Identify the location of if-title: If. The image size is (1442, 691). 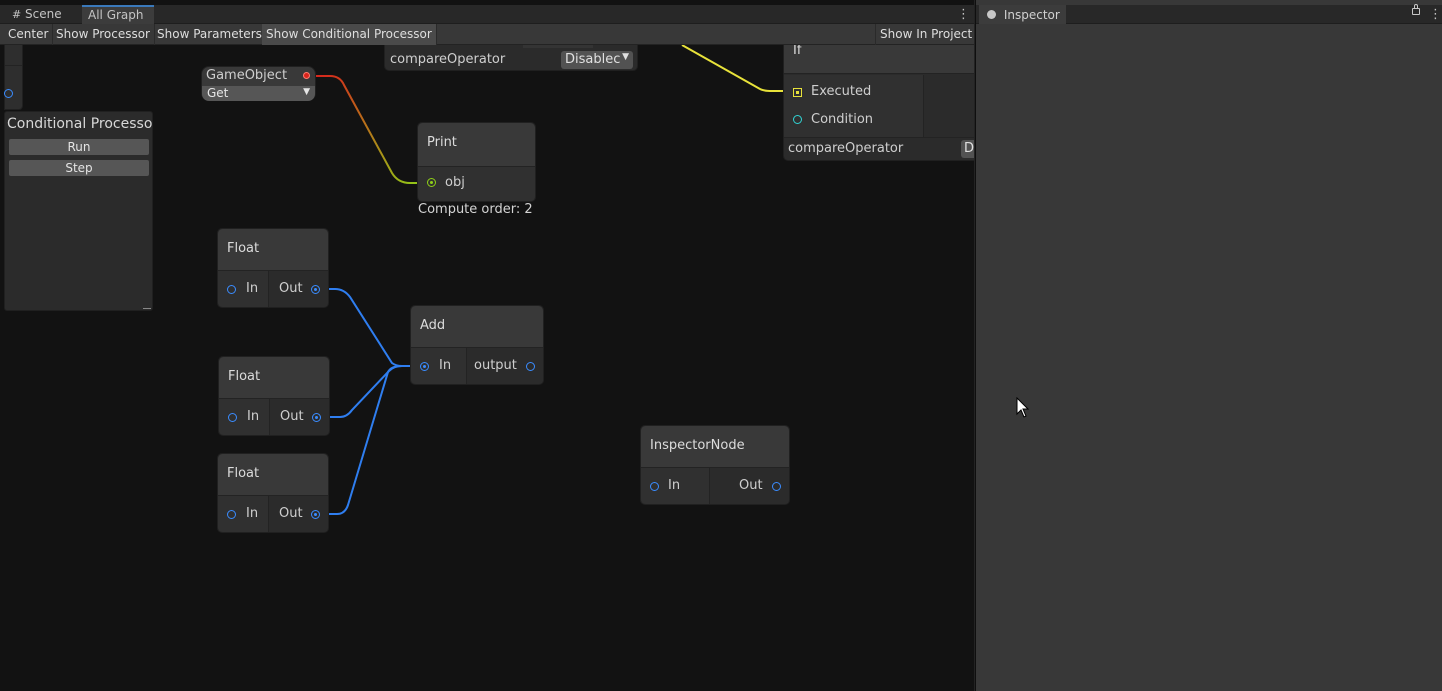
(797, 51).